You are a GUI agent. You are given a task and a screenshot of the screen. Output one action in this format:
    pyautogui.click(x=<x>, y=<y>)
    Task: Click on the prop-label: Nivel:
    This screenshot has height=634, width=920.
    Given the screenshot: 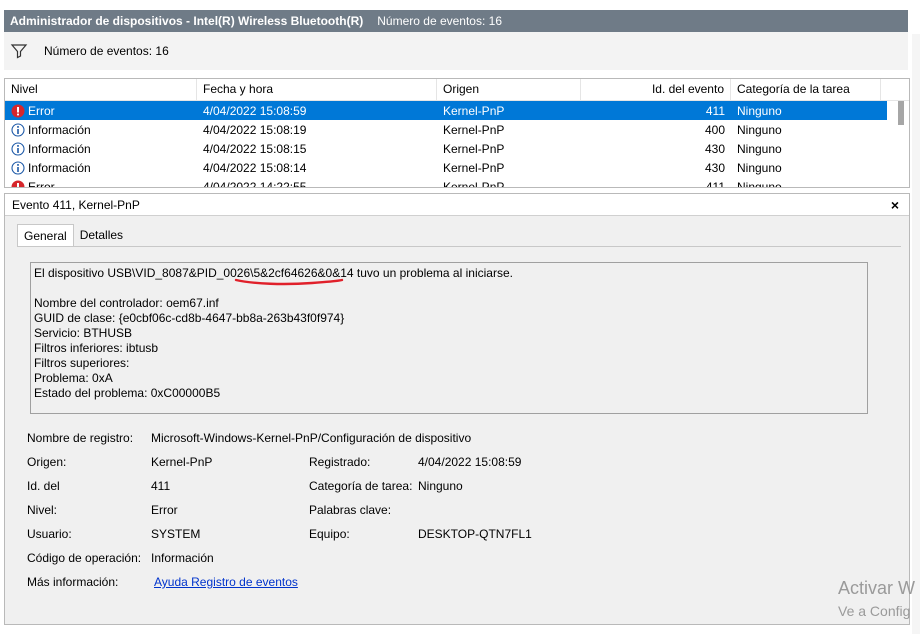 What is the action you would take?
    pyautogui.click(x=42, y=510)
    